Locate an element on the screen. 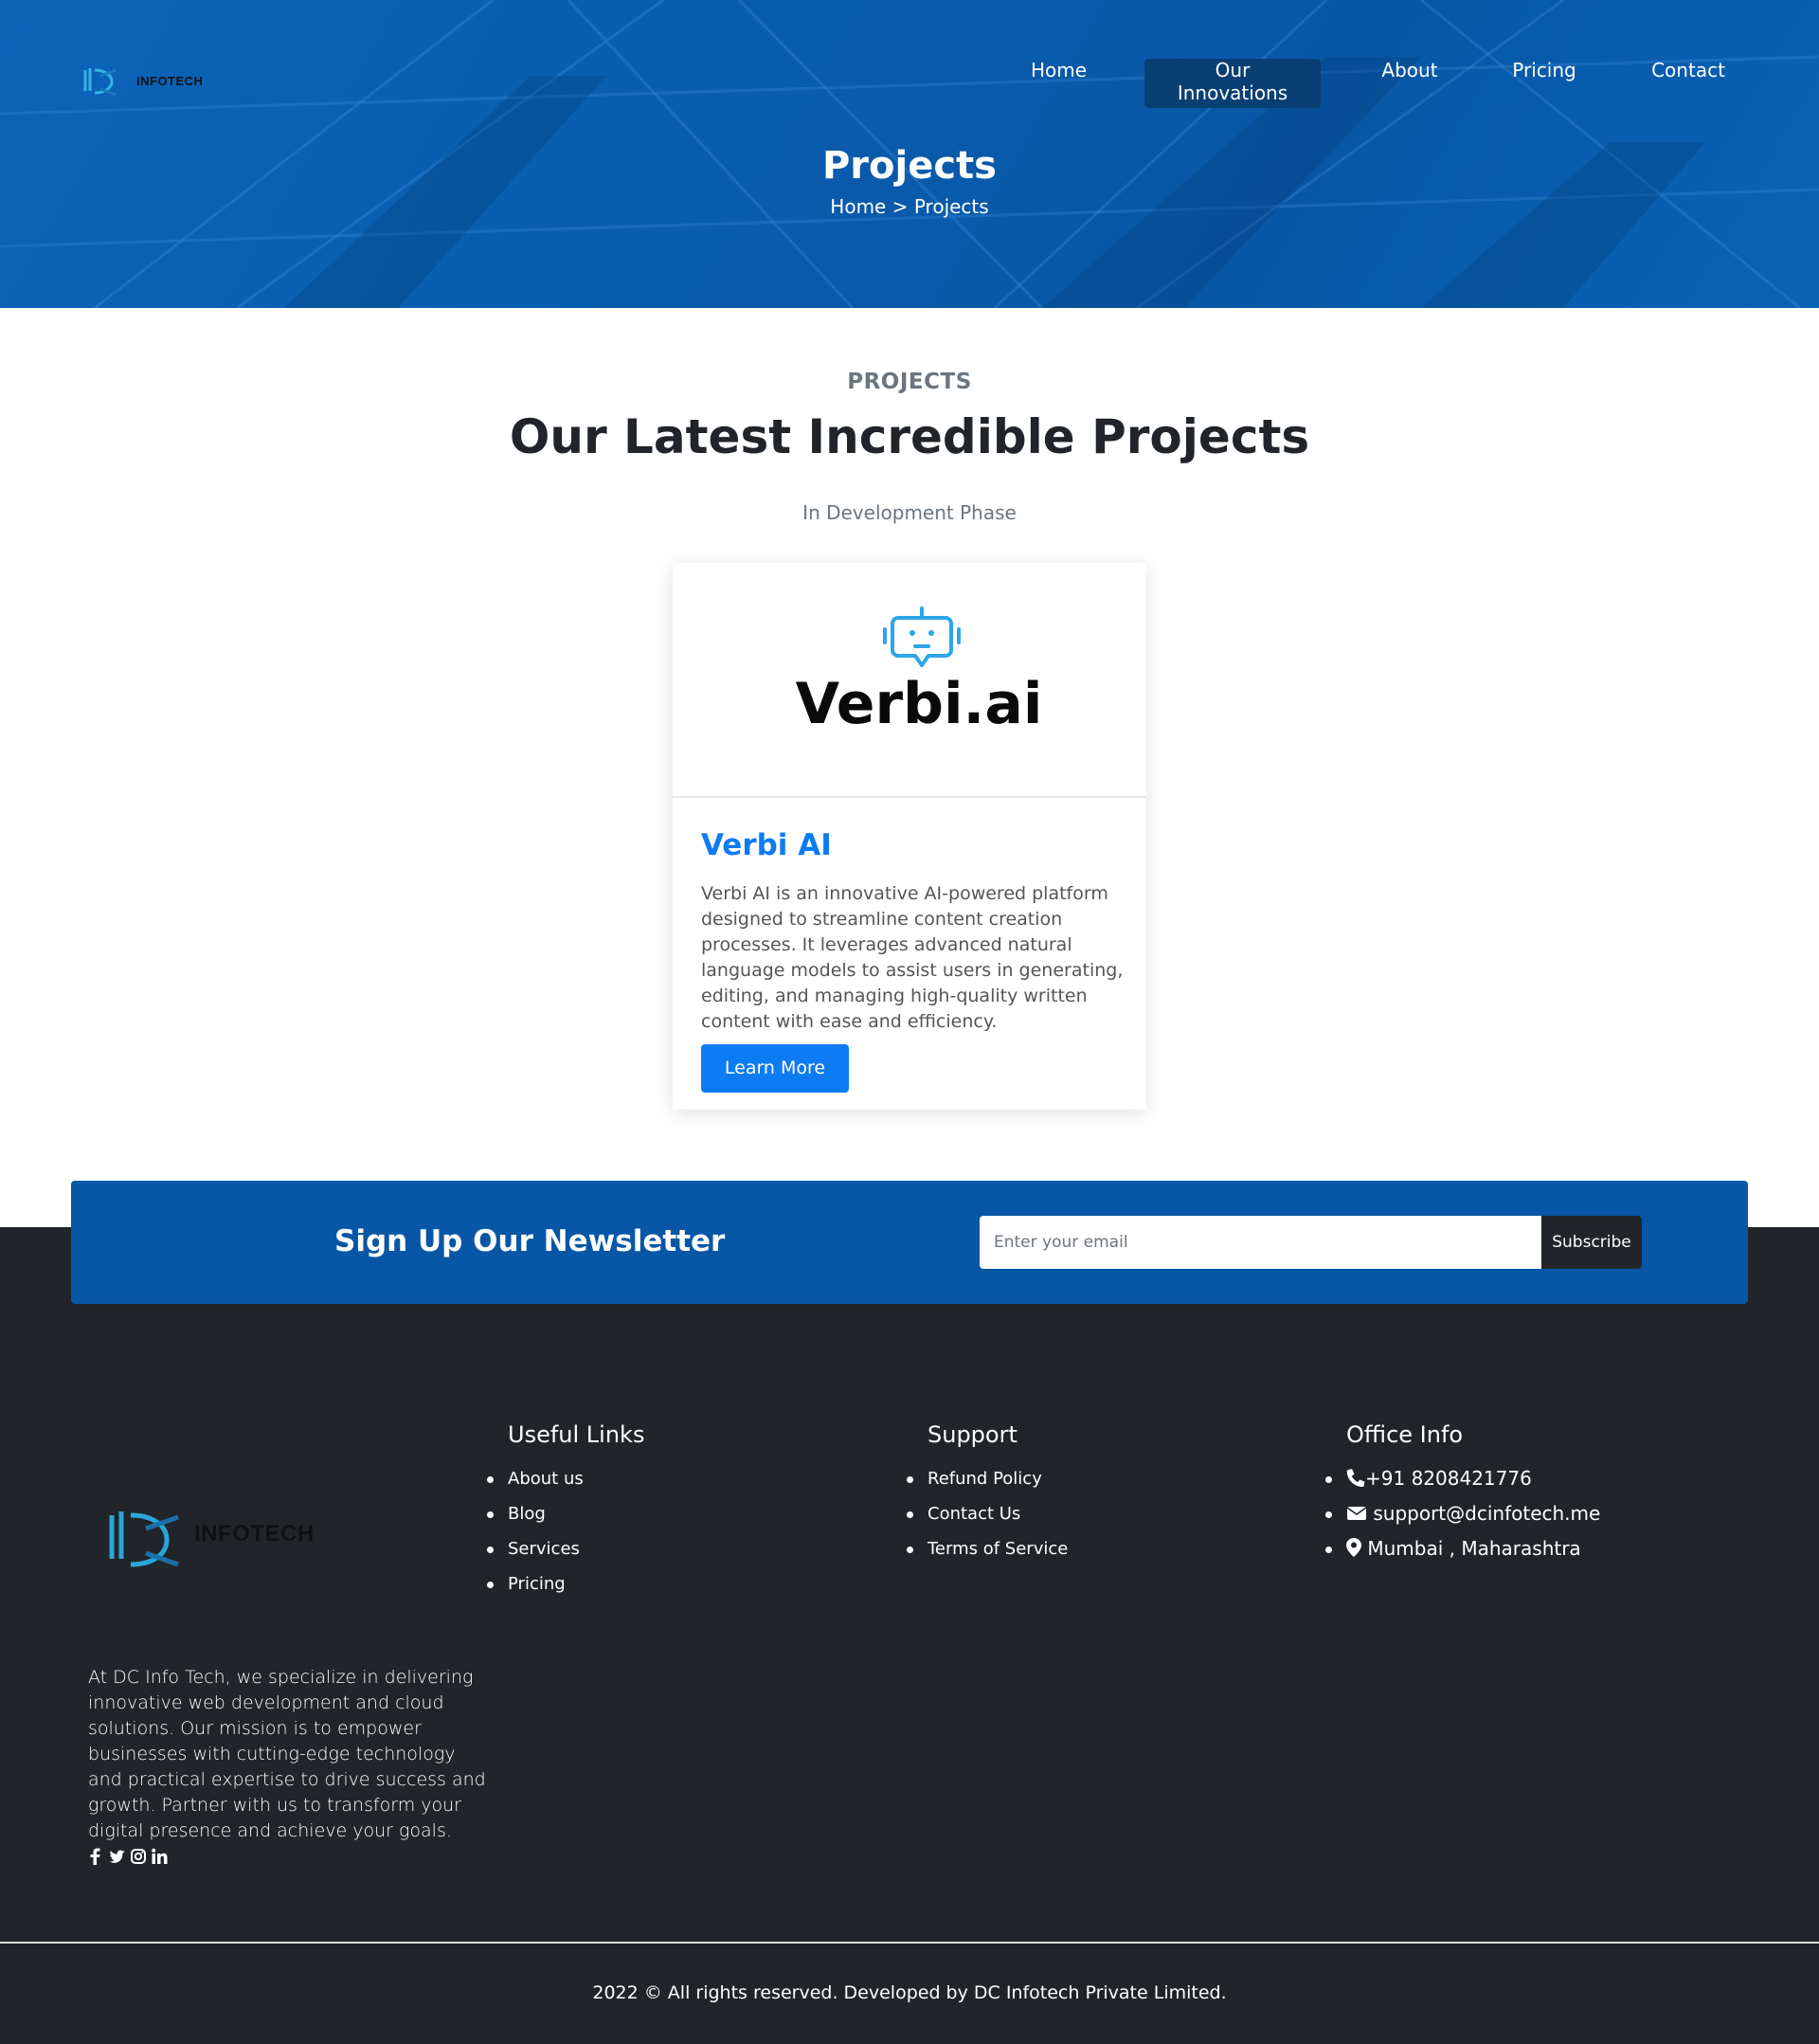 The width and height of the screenshot is (1819, 2044). breadcrumb: Home > Projects is located at coordinates (909, 206).